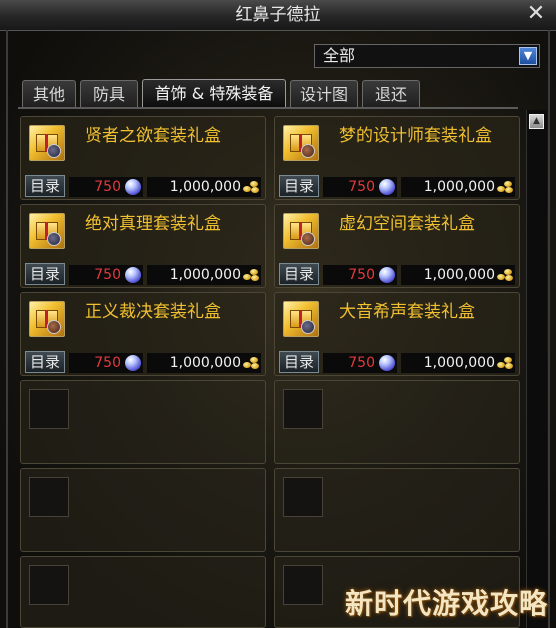 This screenshot has height=628, width=556. I want to click on tab-label: 首饰 & 特殊装备, so click(214, 93).